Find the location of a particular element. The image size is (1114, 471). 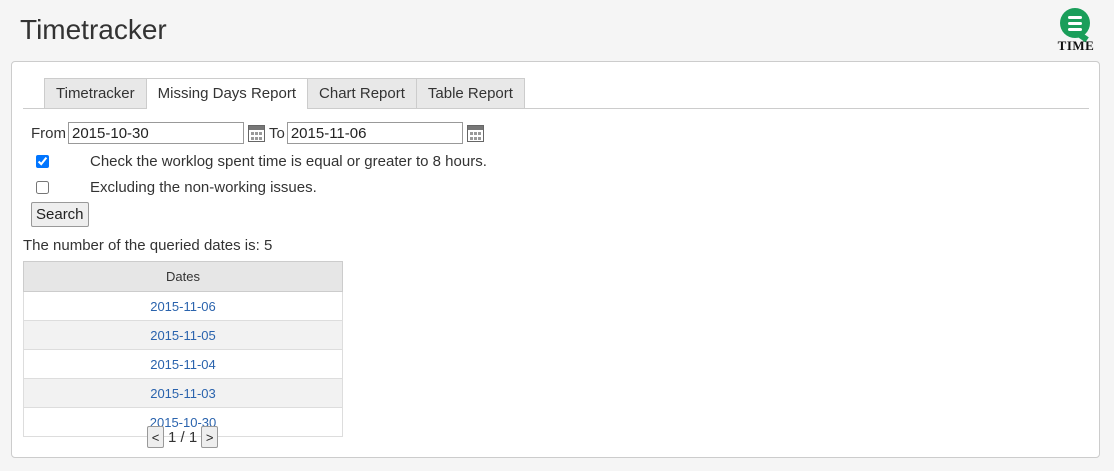

table-row: 2015-11-04 is located at coordinates (183, 364).